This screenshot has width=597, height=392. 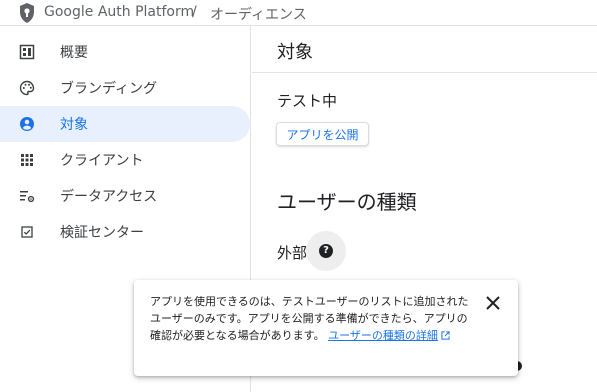 I want to click on palette-icon, so click(x=27, y=88).